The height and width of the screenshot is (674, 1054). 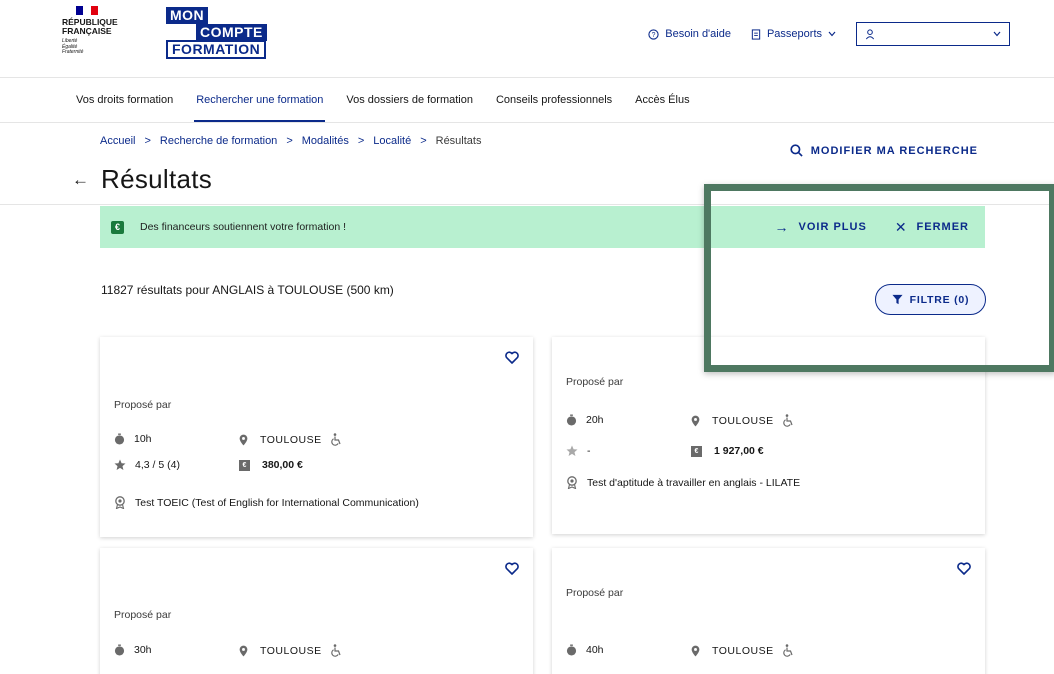 What do you see at coordinates (73, 46) in the screenshot?
I see `rf-motto: Liberté Égalité Fraternité` at bounding box center [73, 46].